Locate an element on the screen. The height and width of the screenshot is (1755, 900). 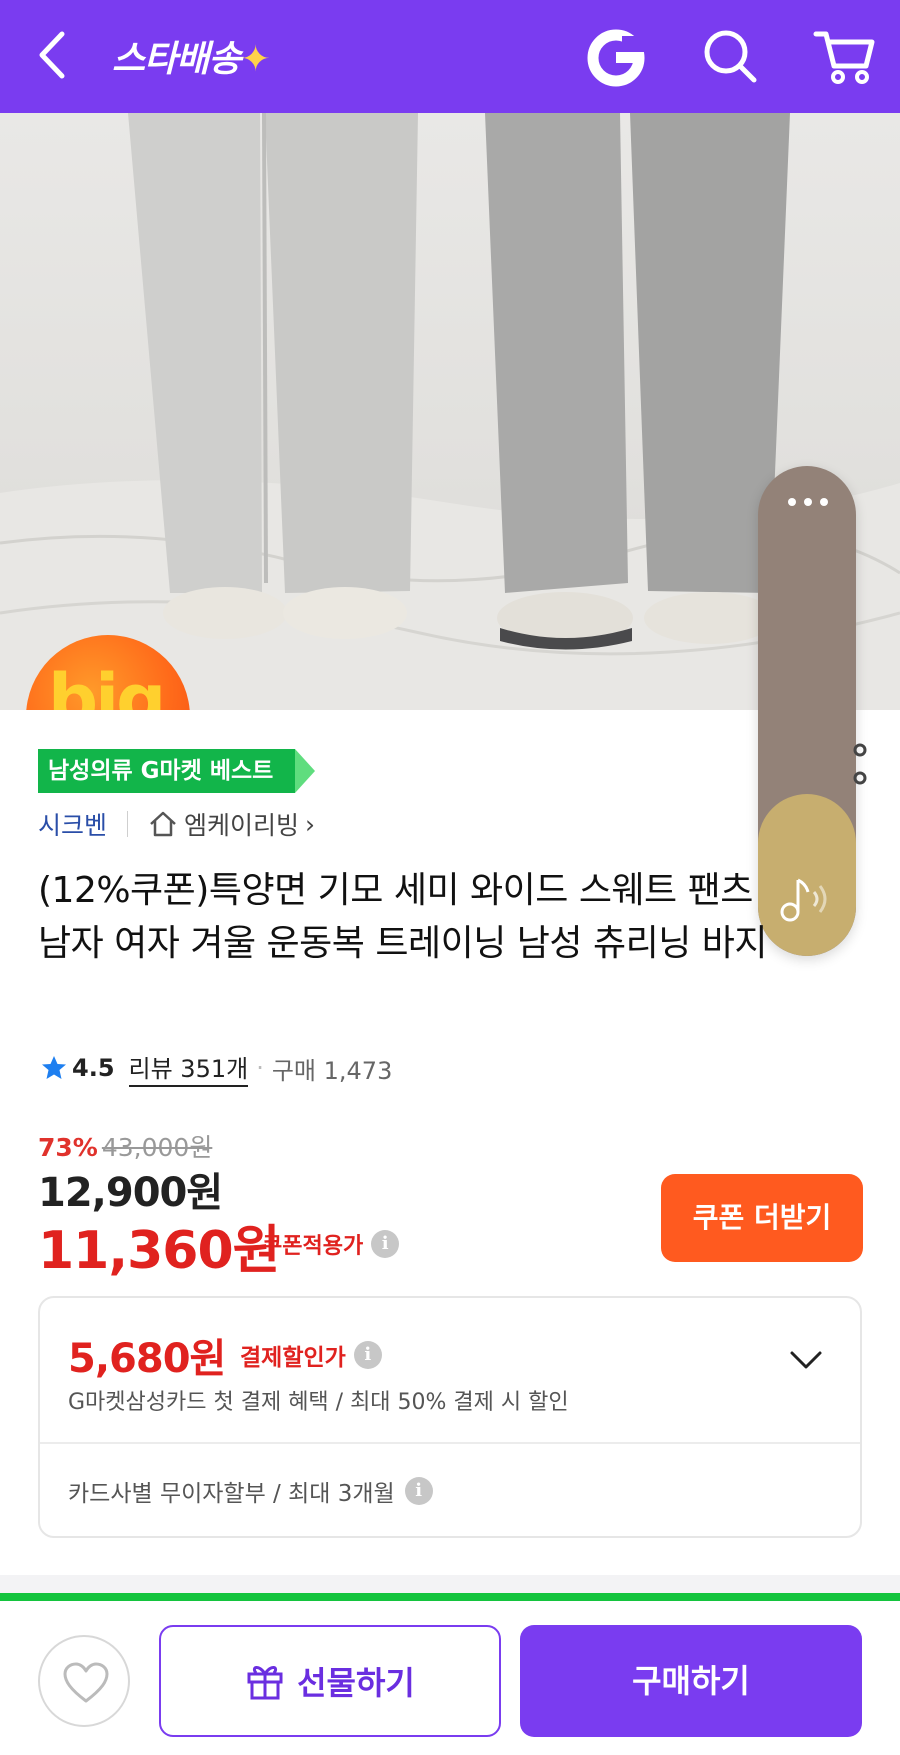
payment-benefit-text: G마켓삼성카드 첫 결제 혜택 / 최대 50% 결제 시 할인 is located at coordinates (318, 1402).